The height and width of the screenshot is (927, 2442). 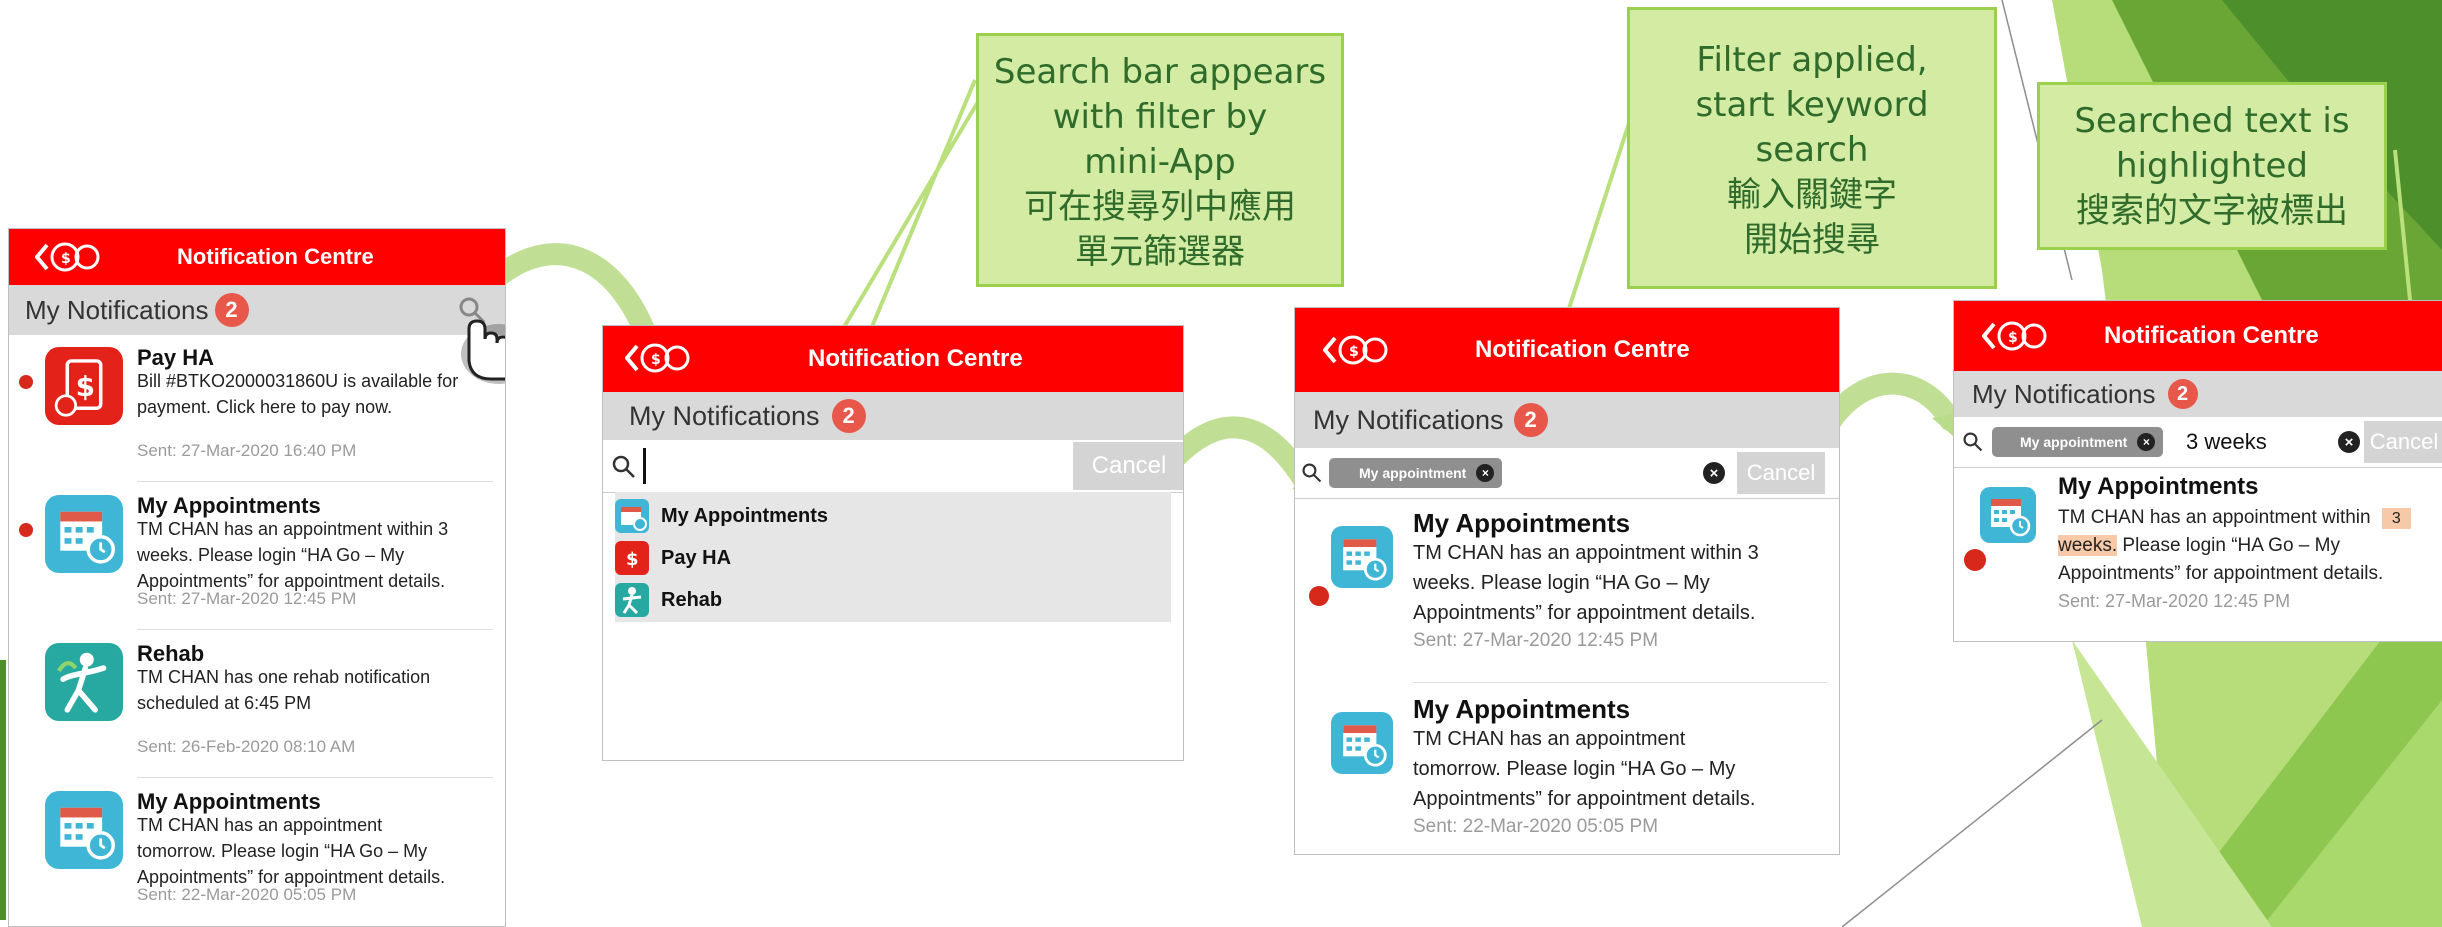 I want to click on callout-line: Filter applied,, so click(x=1812, y=60).